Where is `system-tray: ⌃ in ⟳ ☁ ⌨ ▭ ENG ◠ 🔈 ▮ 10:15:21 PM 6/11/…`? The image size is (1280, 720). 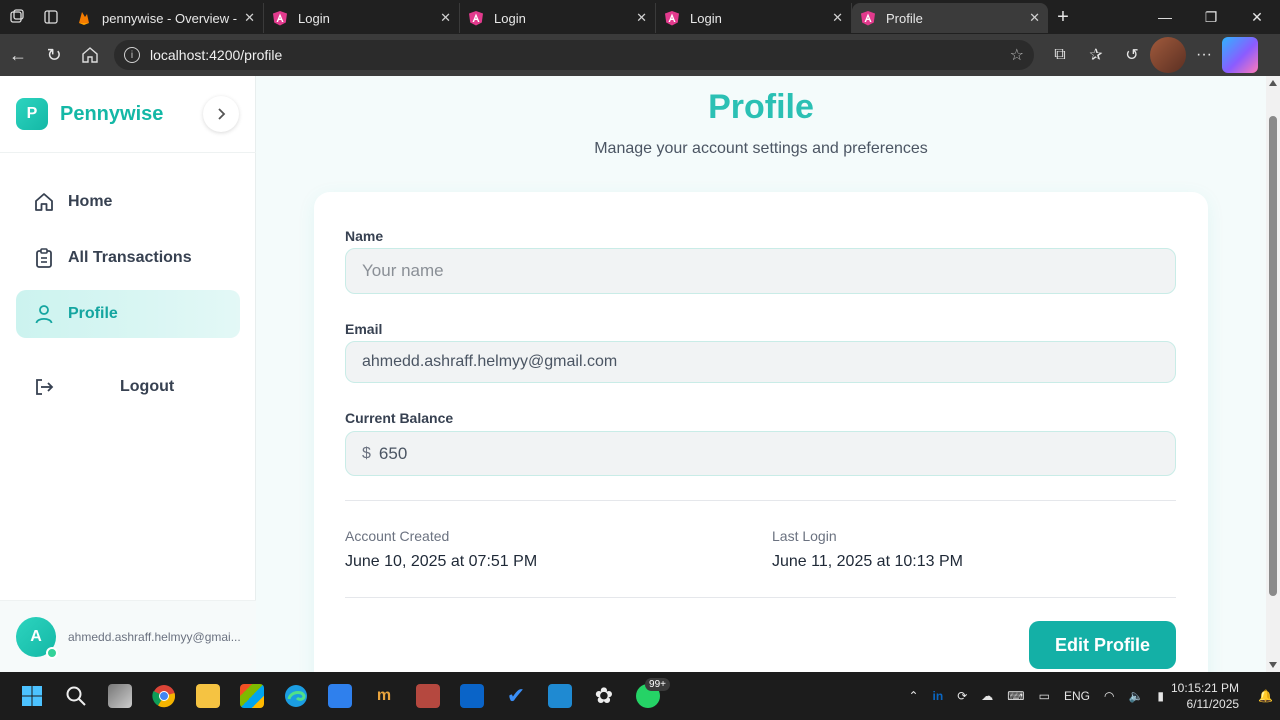
system-tray: ⌃ in ⟳ ☁ ⌨ ▭ ENG ◠ 🔈 ▮ 10:15:21 PM 6/11/… is located at coordinates (1090, 696).